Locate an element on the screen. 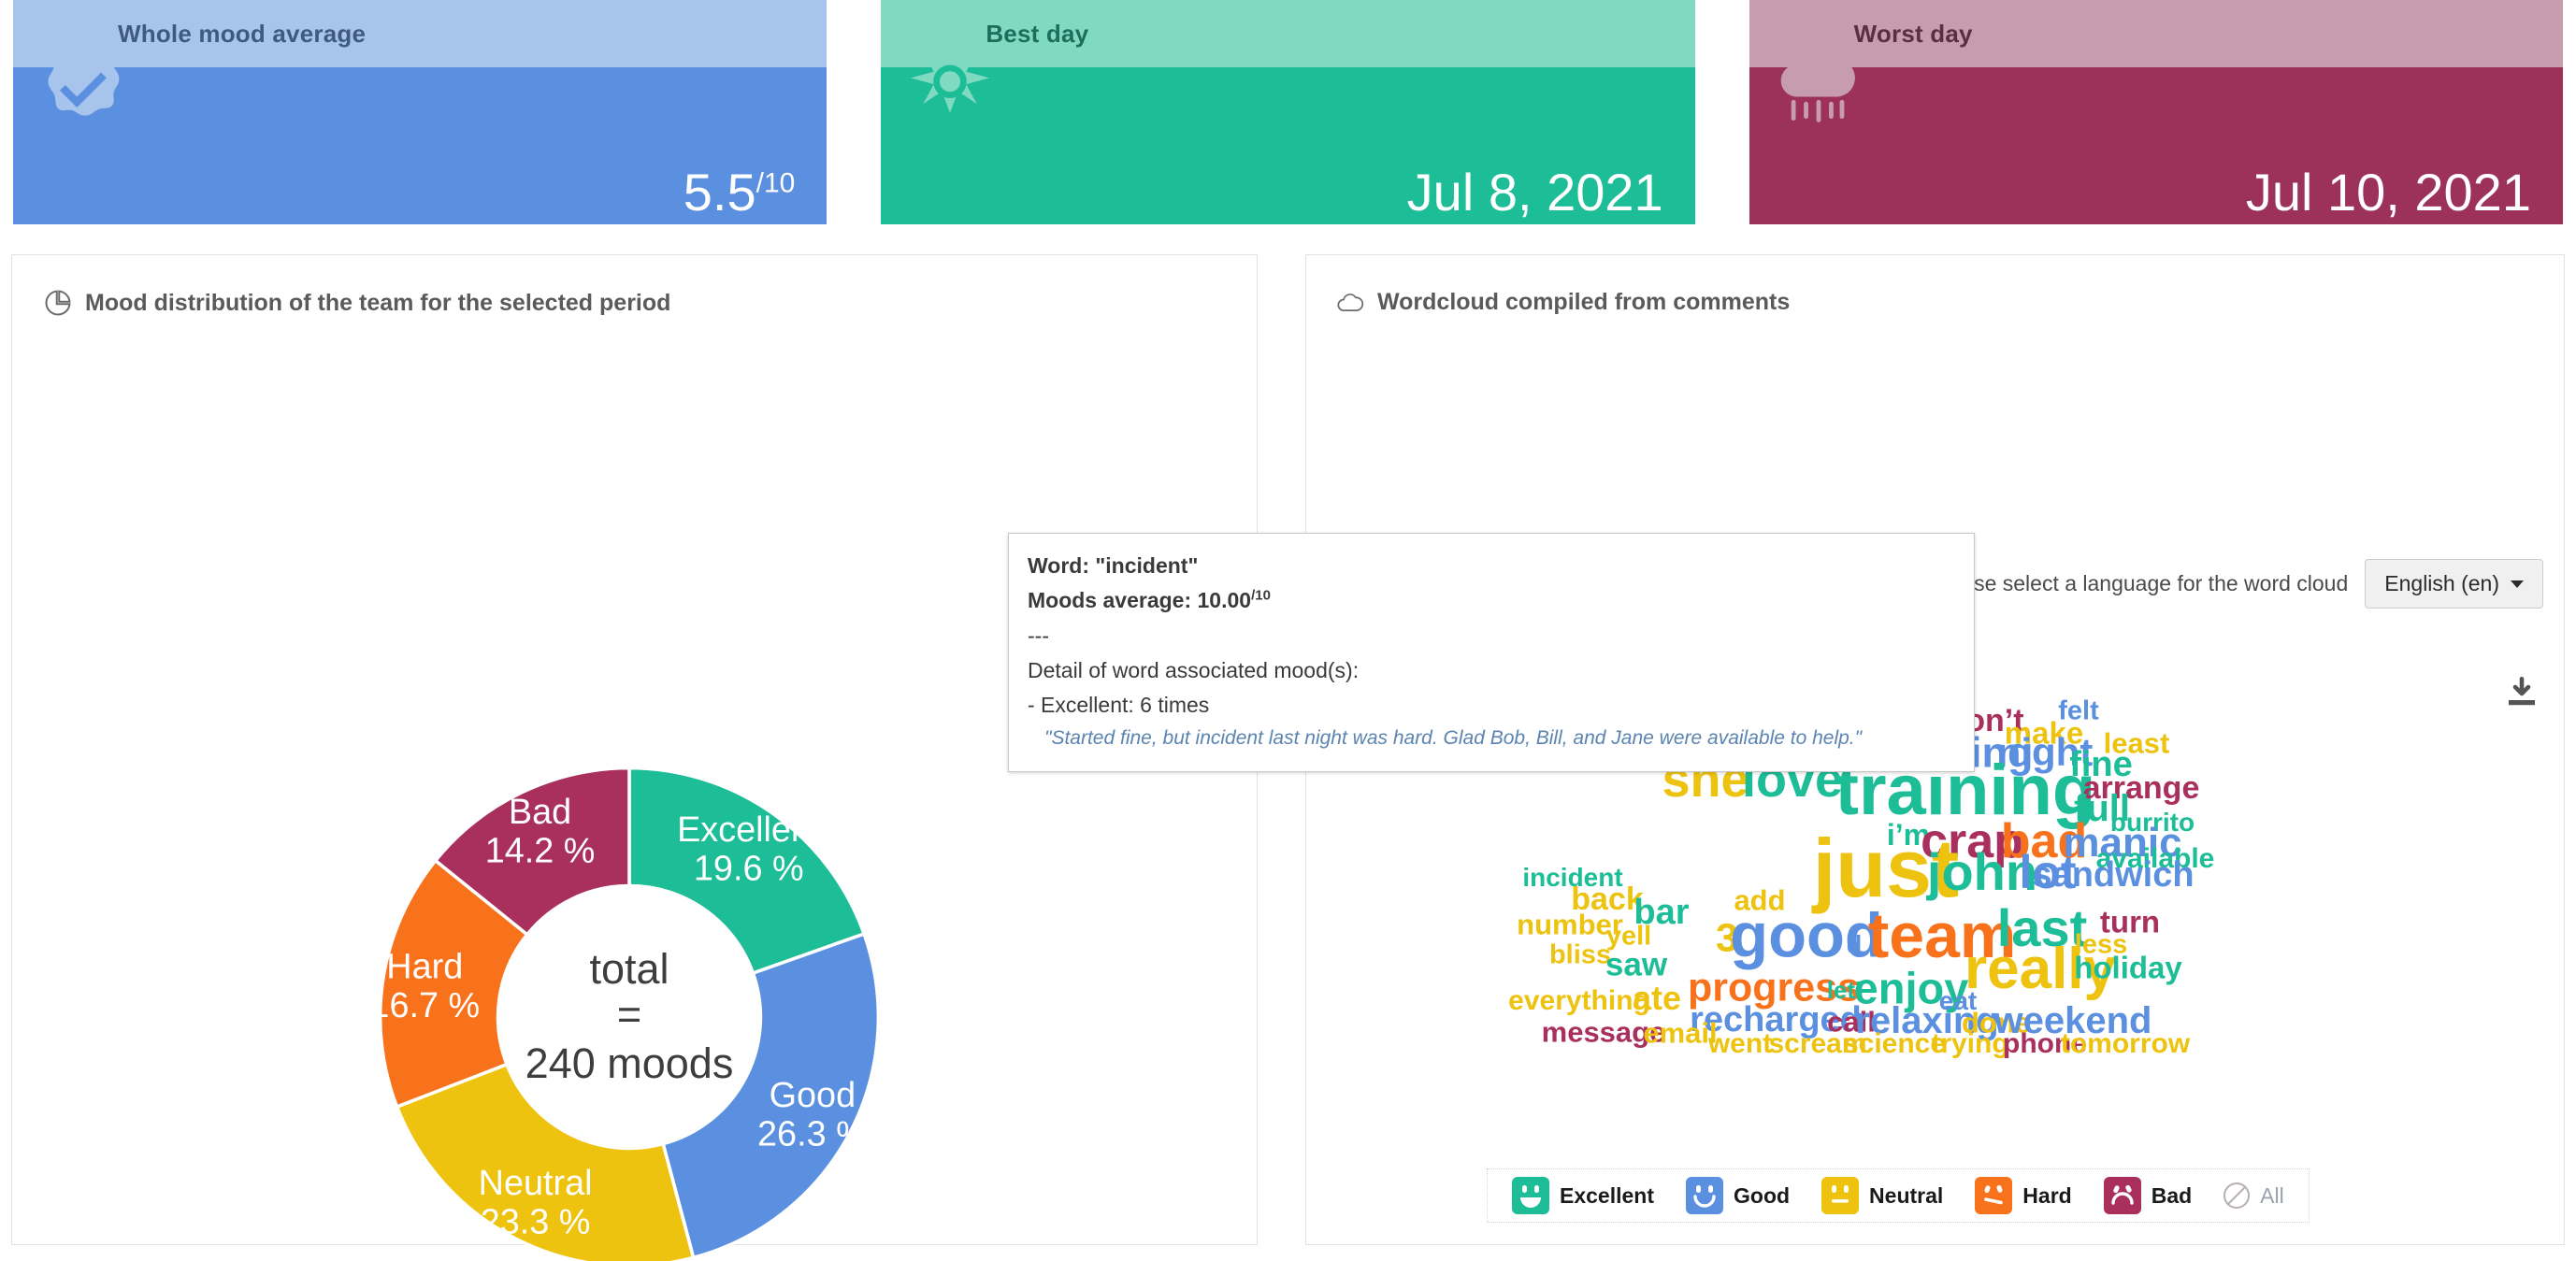 The height and width of the screenshot is (1261, 2576). legend-label: Good is located at coordinates (1763, 1195).